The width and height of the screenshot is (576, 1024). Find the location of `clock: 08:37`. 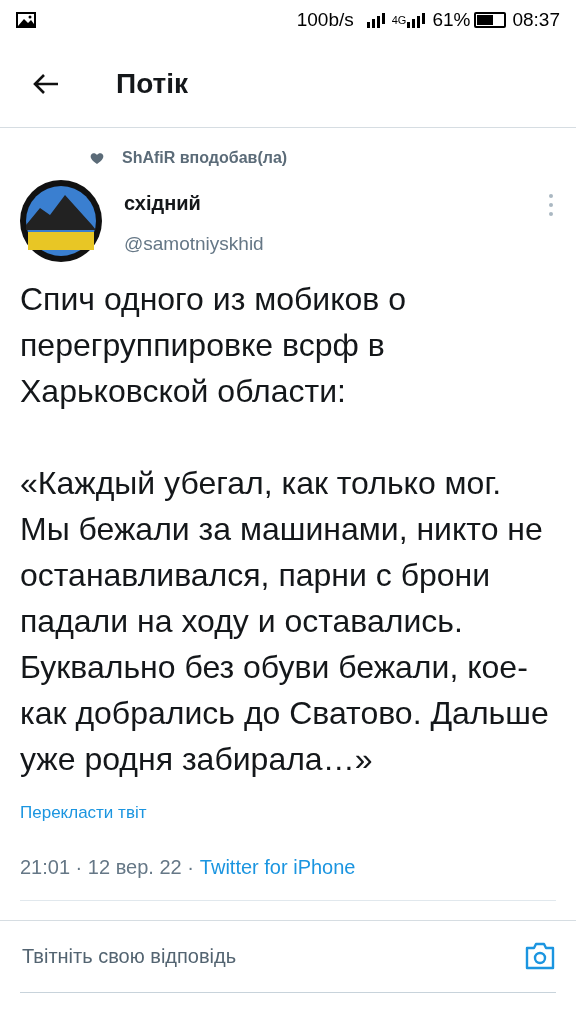

clock: 08:37 is located at coordinates (536, 19).